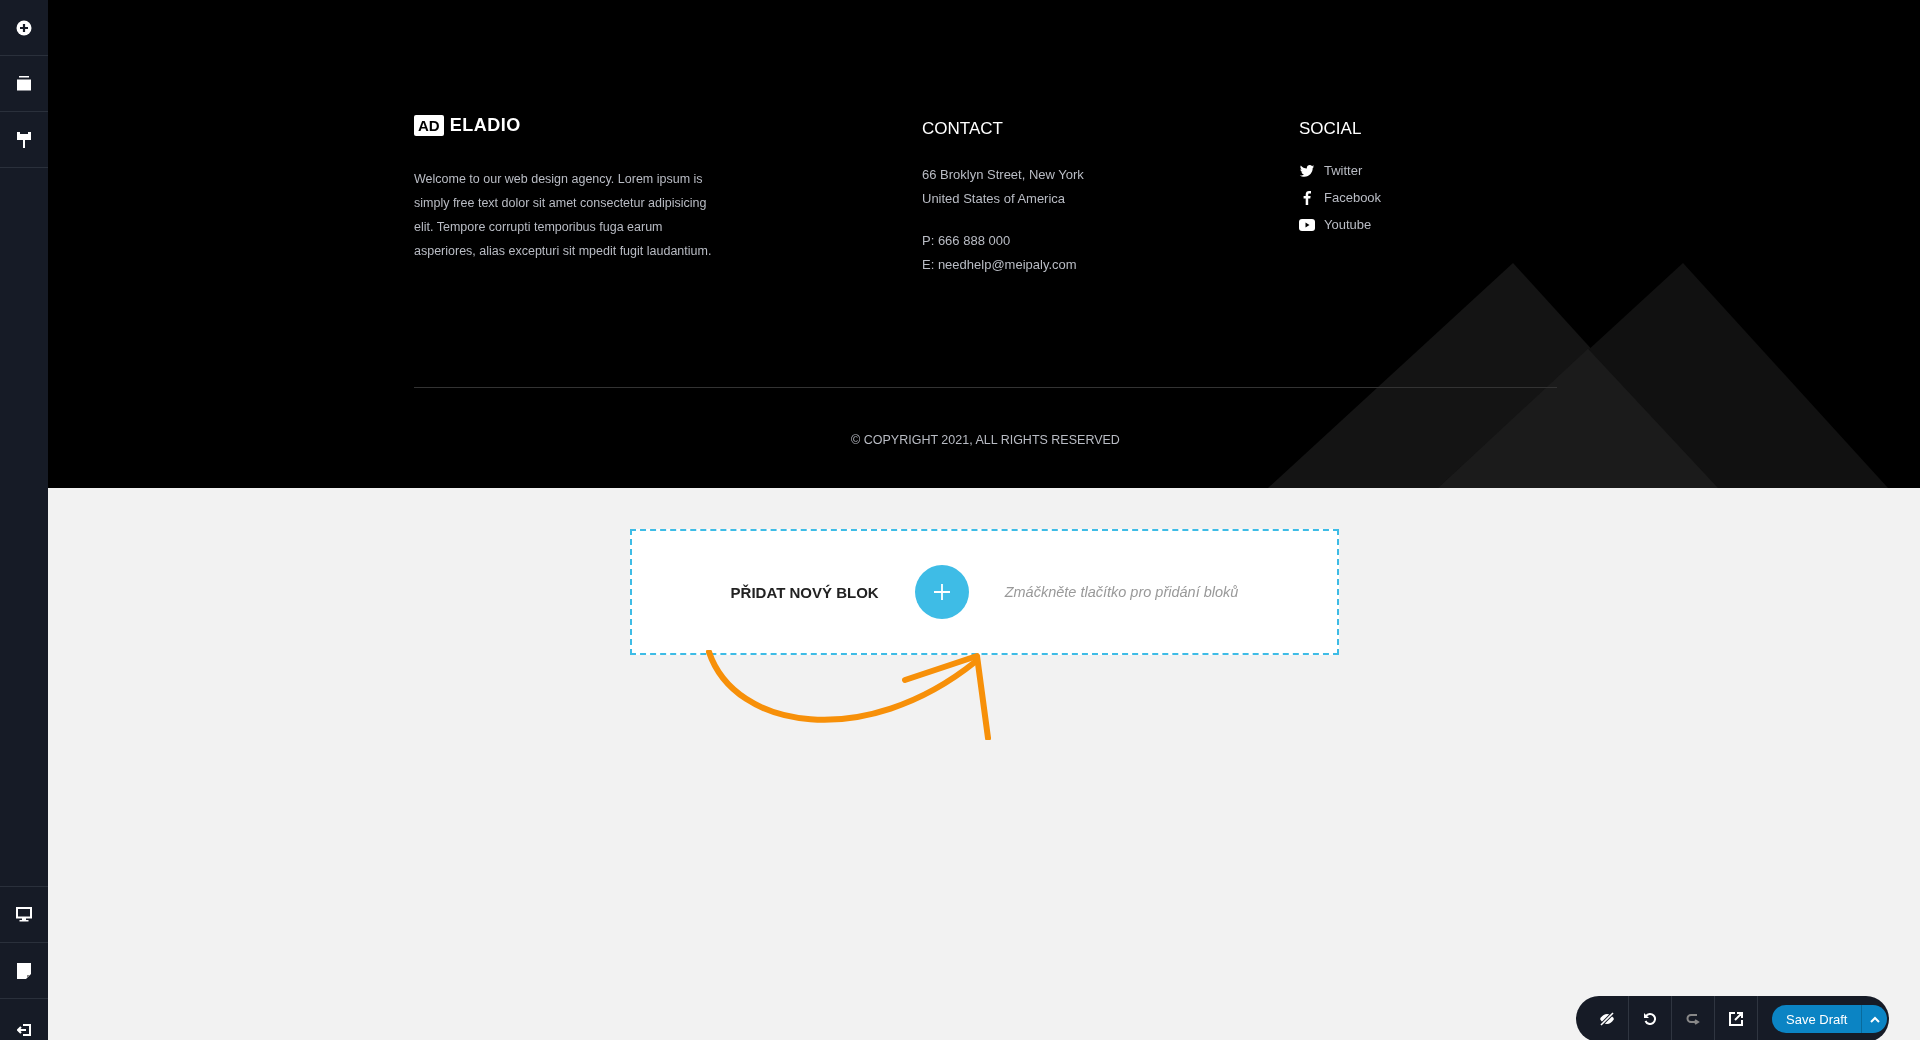 The width and height of the screenshot is (1920, 1040). Describe the element at coordinates (1650, 1019) in the screenshot. I see `undo-icon` at that location.